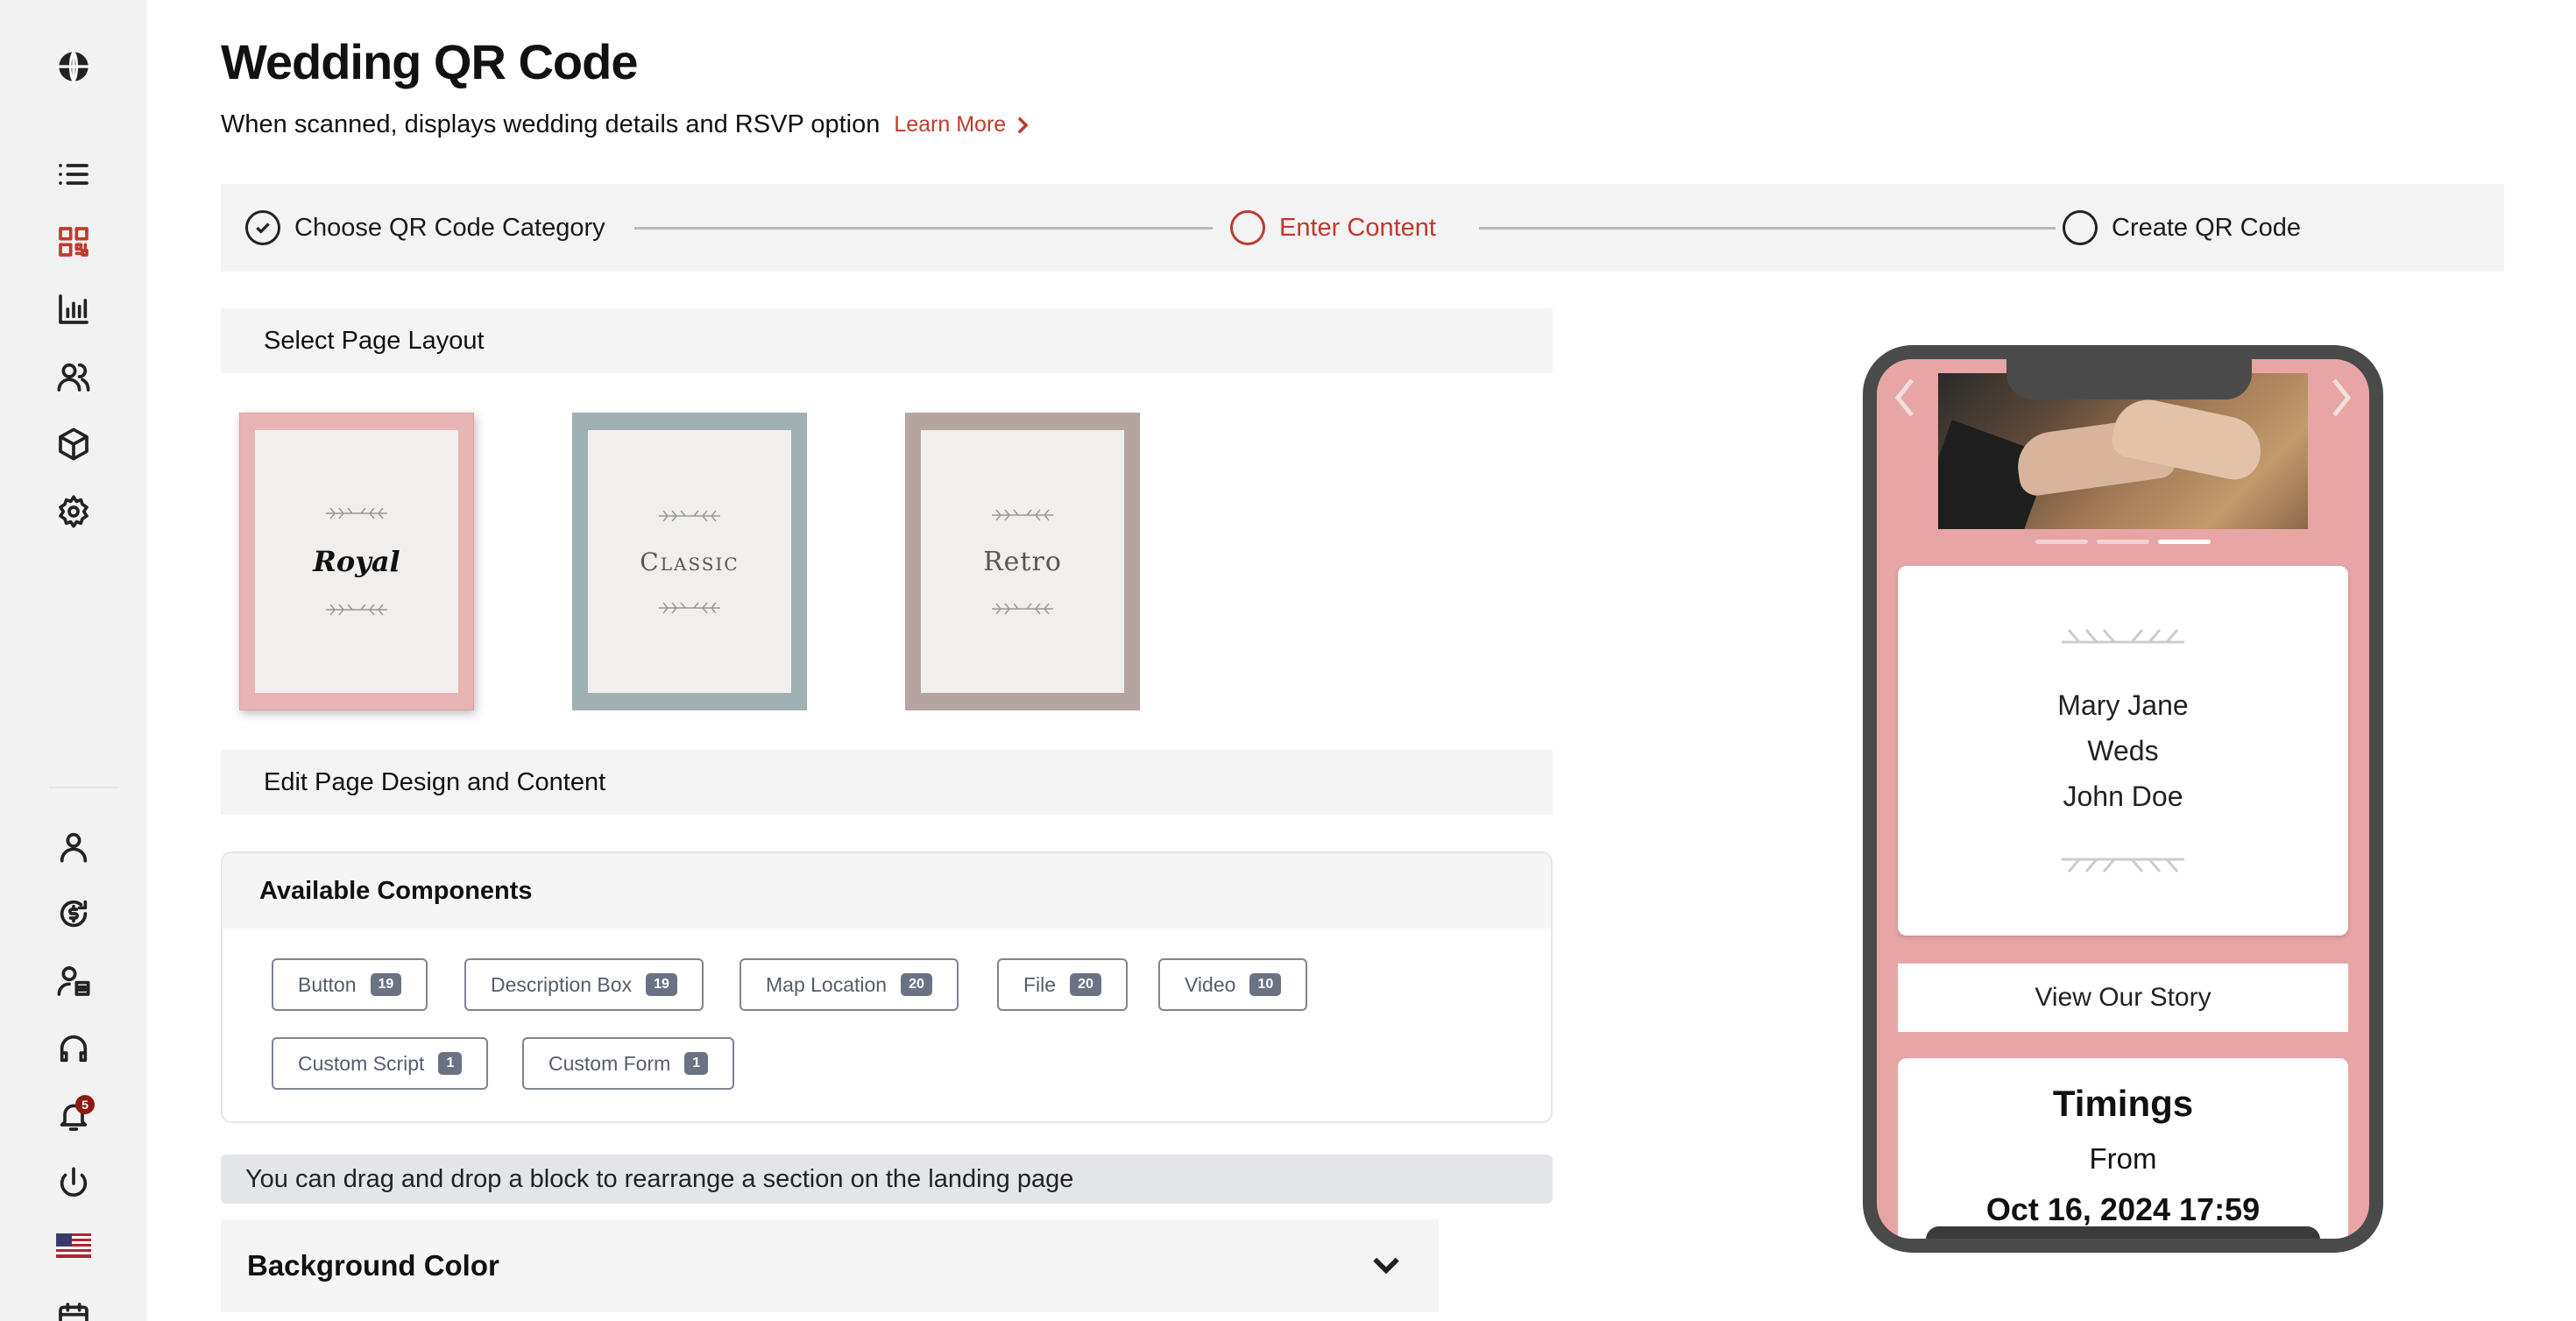  I want to click on chip-label: Video, so click(1210, 984).